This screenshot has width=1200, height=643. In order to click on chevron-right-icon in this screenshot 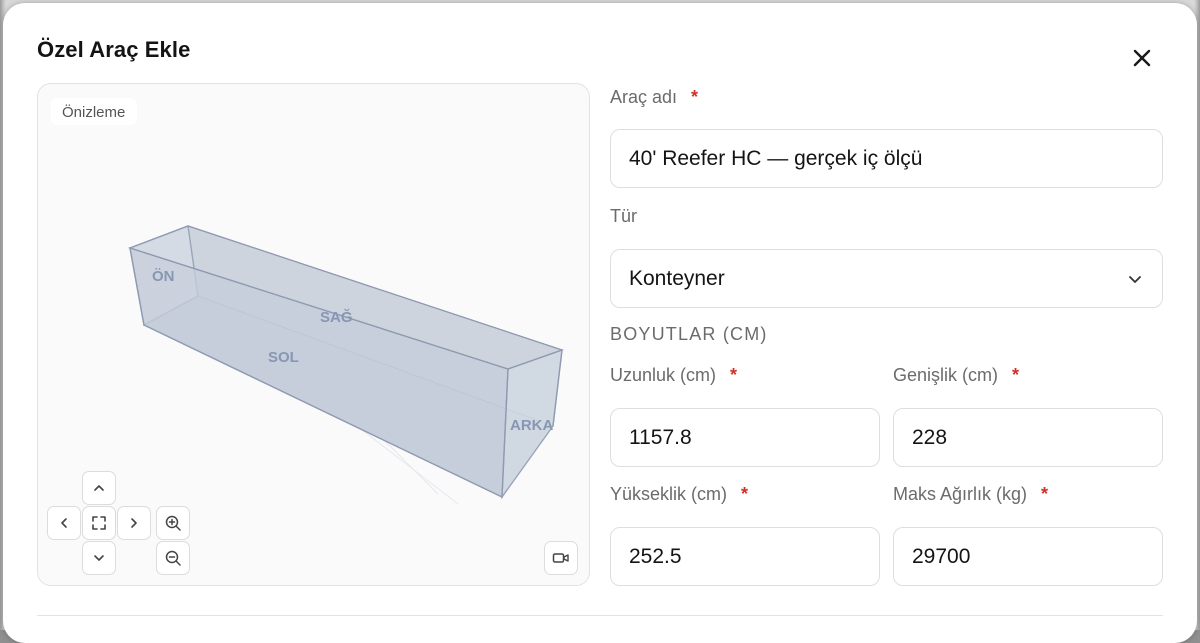, I will do `click(134, 523)`.